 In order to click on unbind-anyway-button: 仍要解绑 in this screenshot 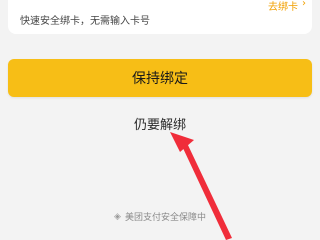, I will do `click(160, 123)`.